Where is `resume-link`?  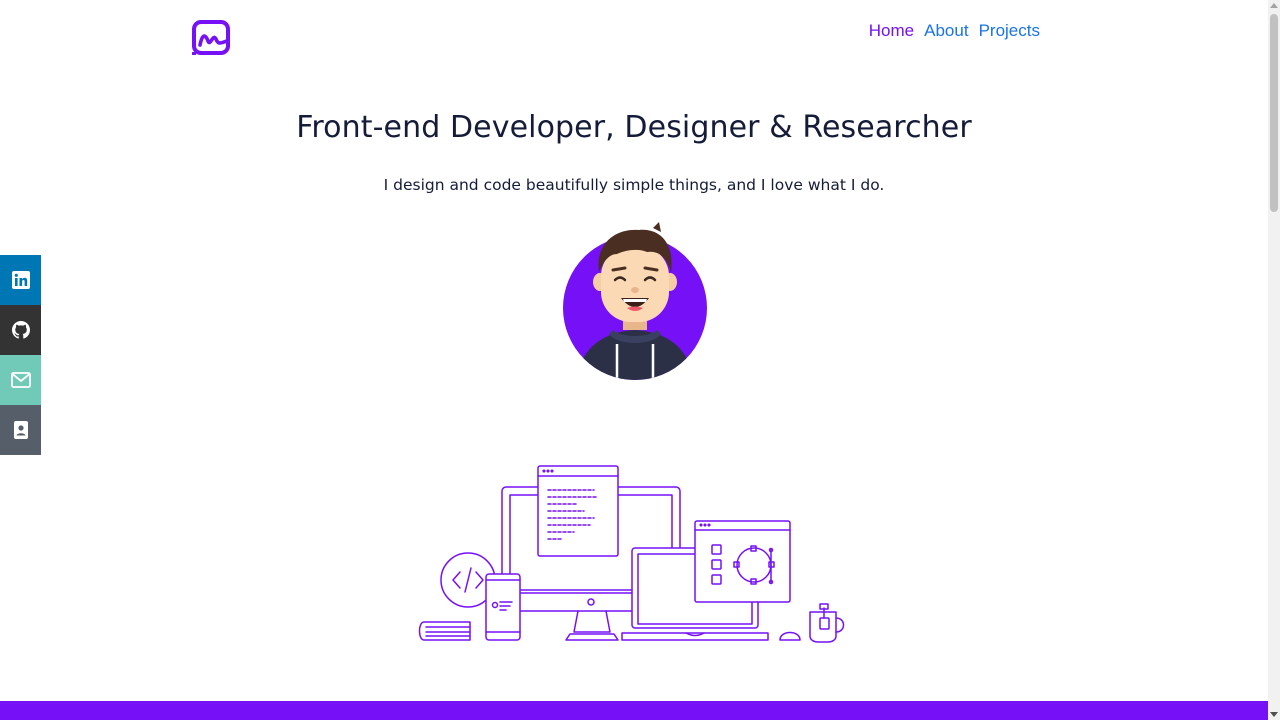 resume-link is located at coordinates (20, 430).